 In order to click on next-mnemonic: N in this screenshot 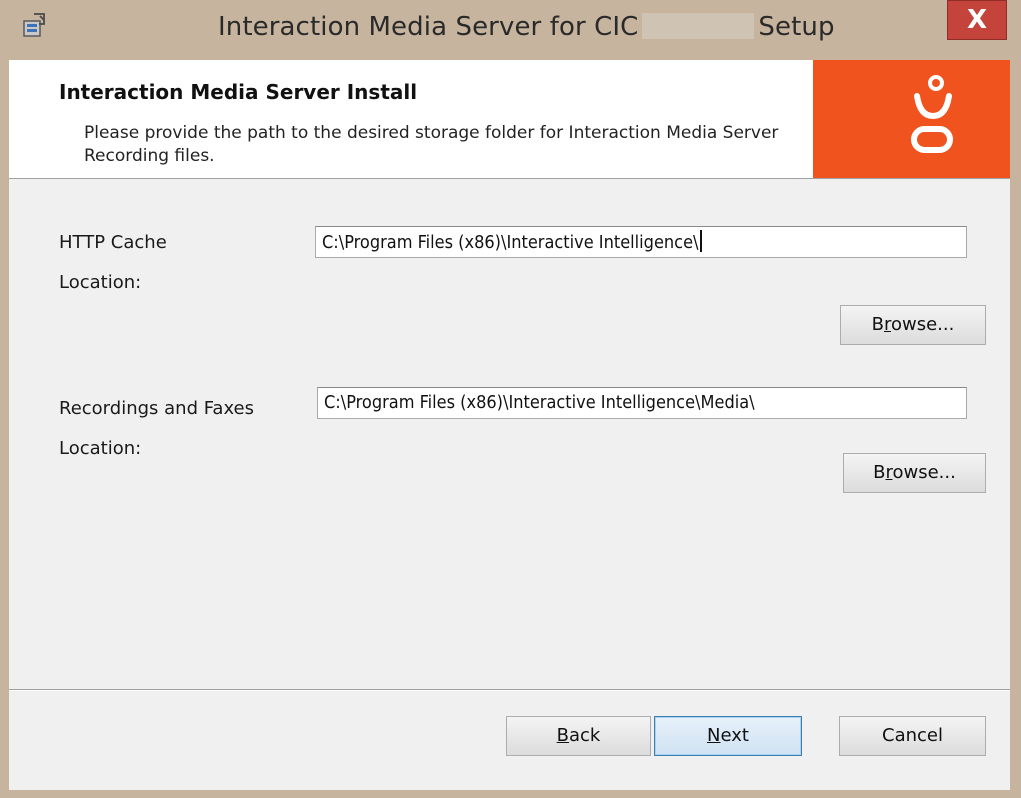, I will do `click(714, 735)`.